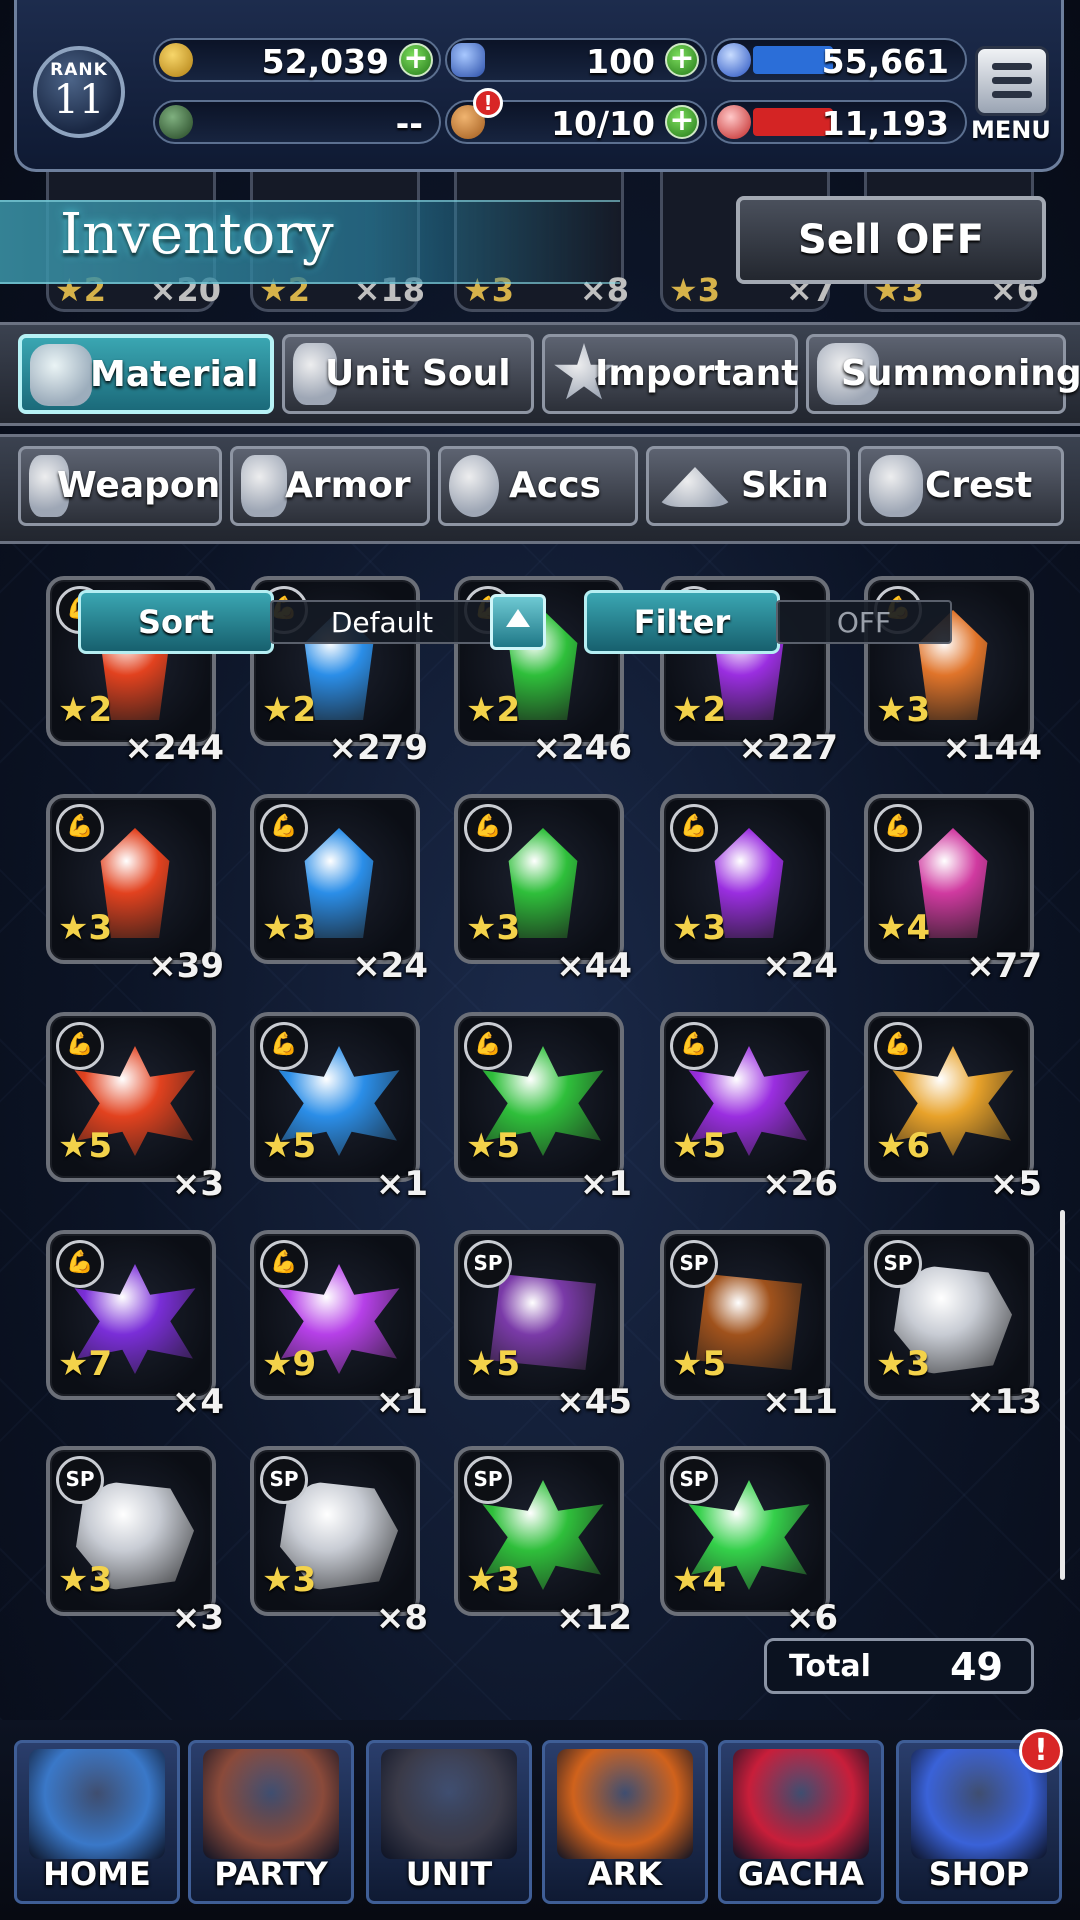 The height and width of the screenshot is (1920, 1080). Describe the element at coordinates (61, 375) in the screenshot. I see `sack-icon` at that location.